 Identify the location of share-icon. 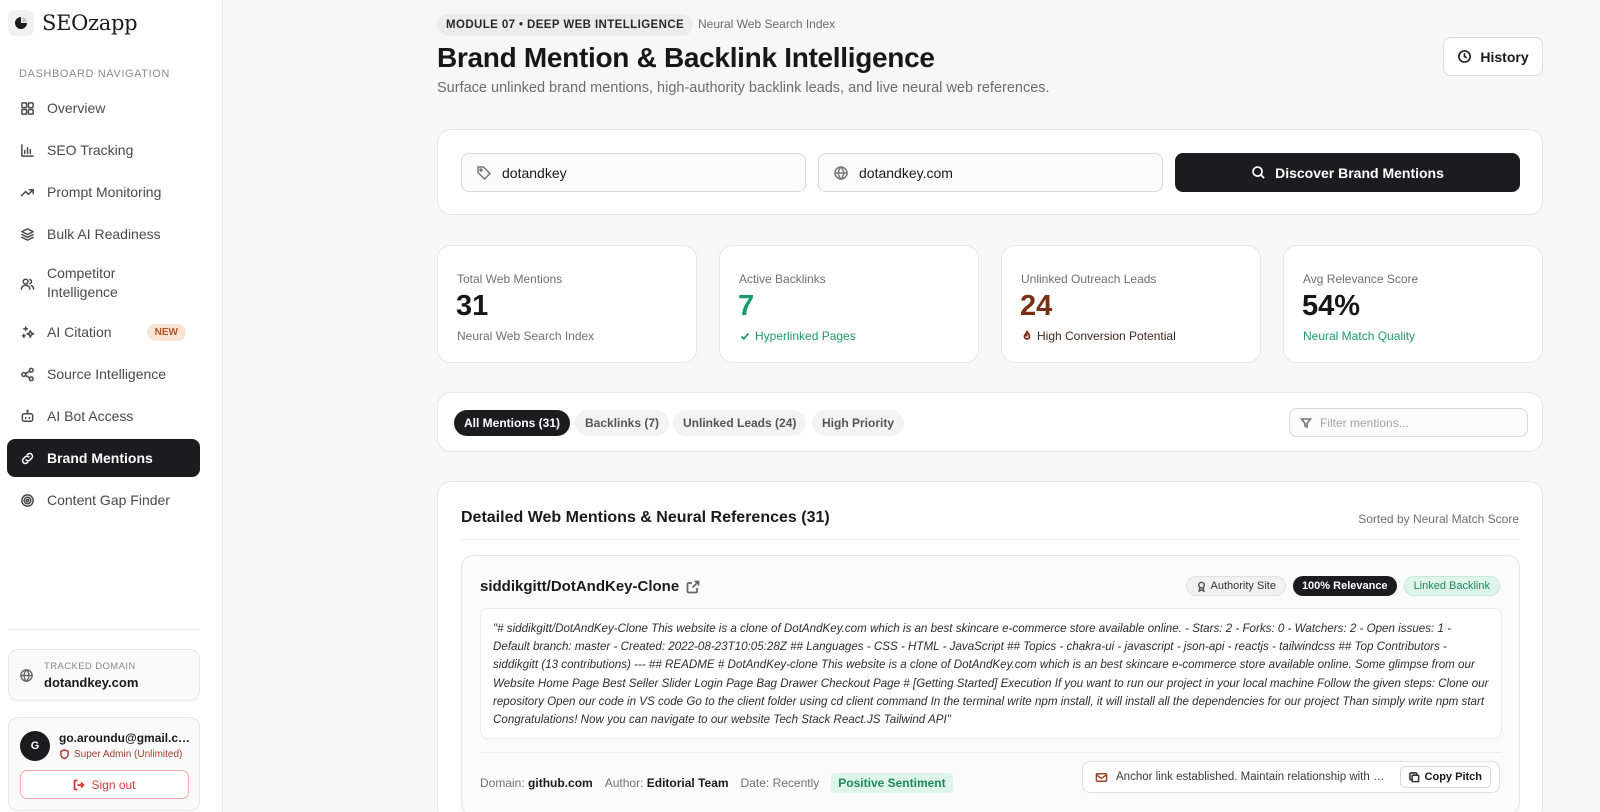
(27, 374).